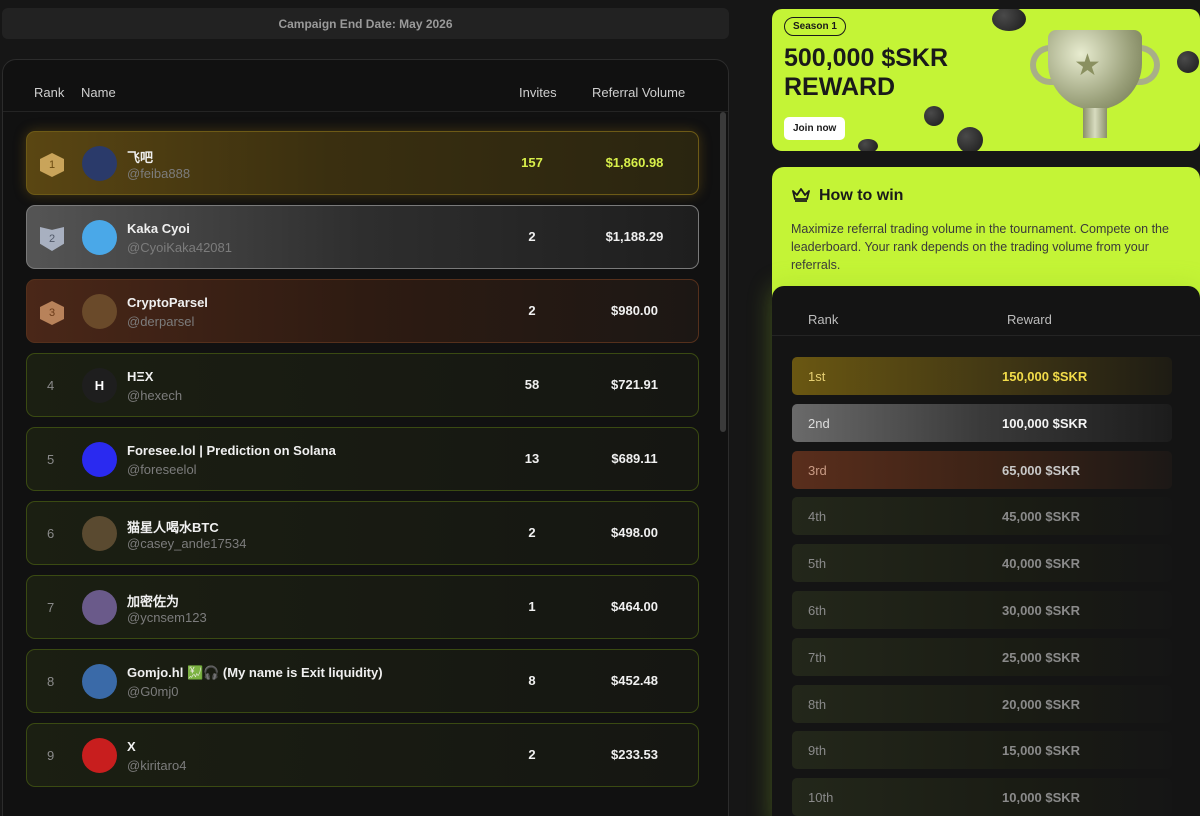 Image resolution: width=1200 pixels, height=816 pixels. Describe the element at coordinates (365, 23) in the screenshot. I see `campaign-end-date: Campaign End Date: May 2026` at that location.